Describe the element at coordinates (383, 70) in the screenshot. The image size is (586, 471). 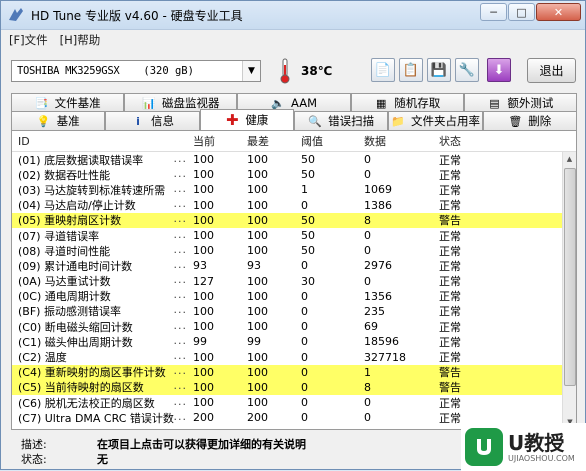
I see `copy-text-button: 📄` at that location.